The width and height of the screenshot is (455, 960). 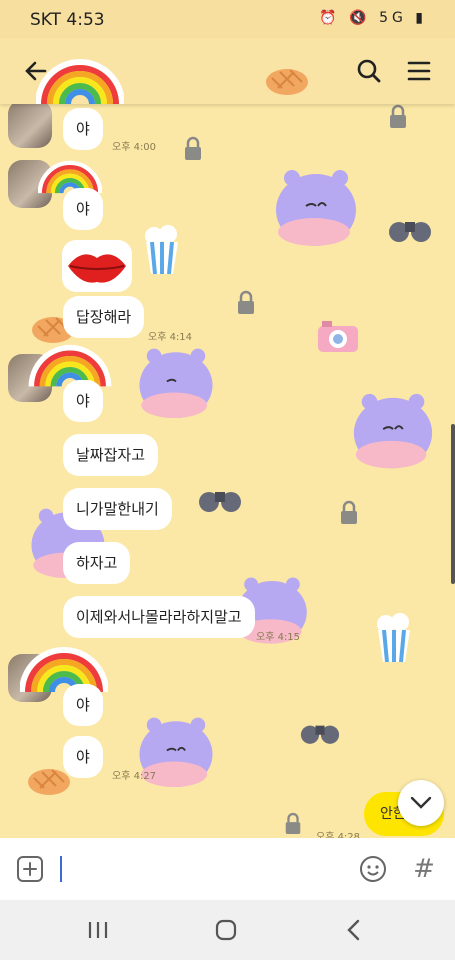 I want to click on scrollbar, so click(x=453, y=504).